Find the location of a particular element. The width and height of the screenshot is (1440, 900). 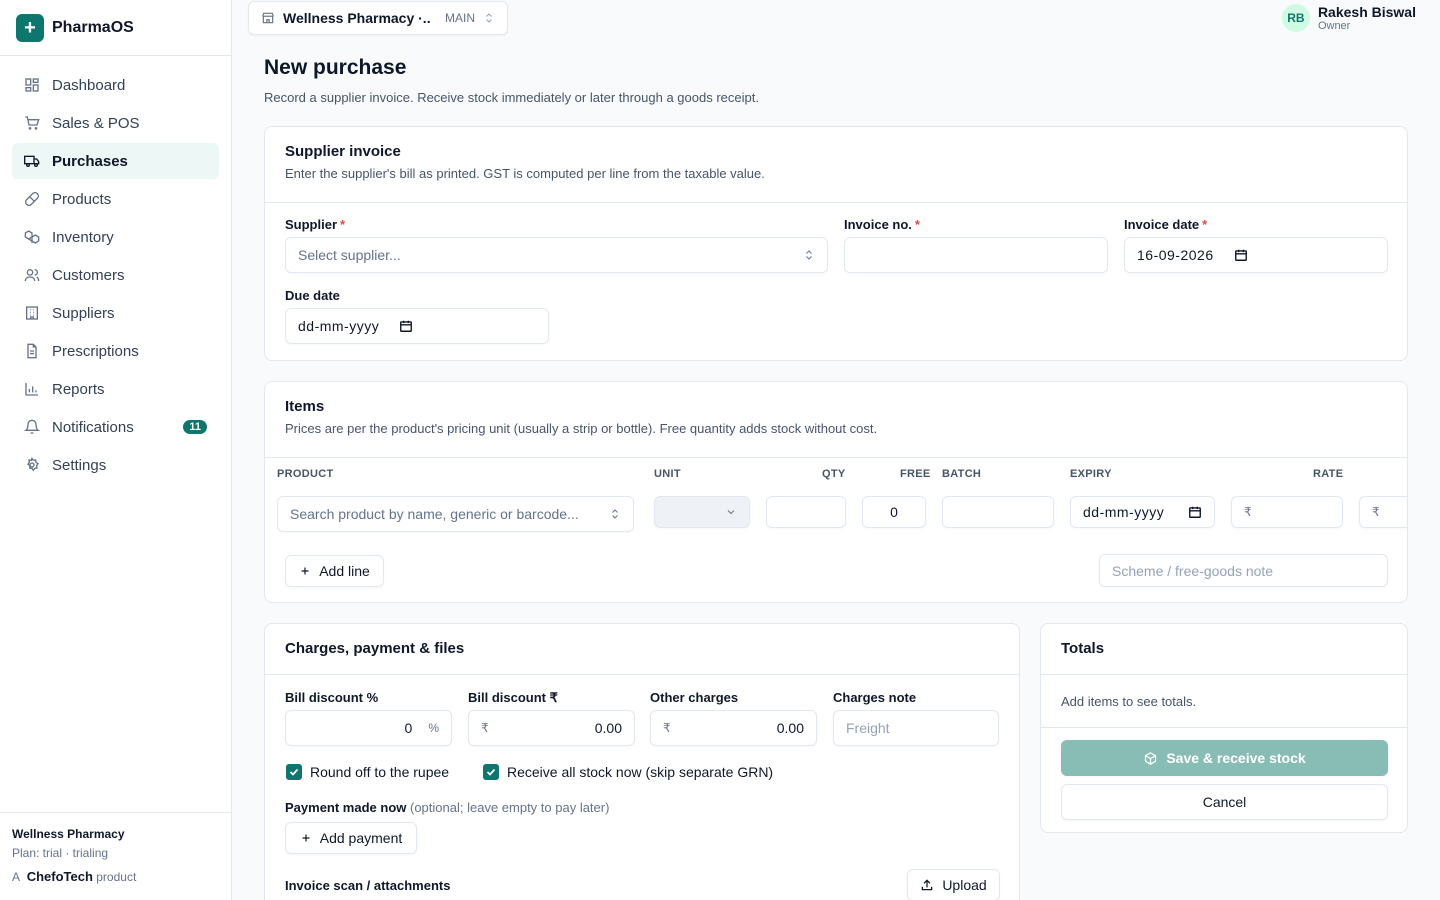

user-menu: RB Rakesh Biswal Owner is located at coordinates (1348, 17).